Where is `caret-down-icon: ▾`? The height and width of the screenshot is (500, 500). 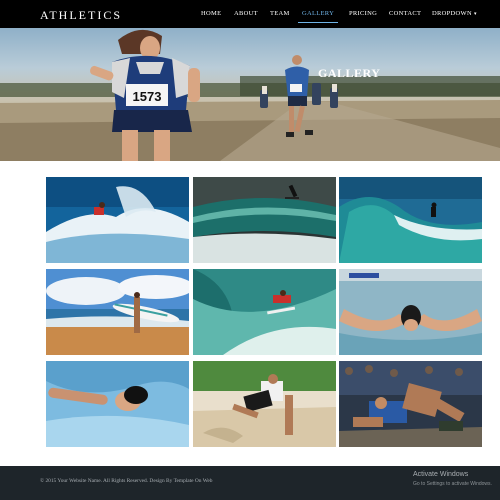
caret-down-icon: ▾ is located at coordinates (475, 14).